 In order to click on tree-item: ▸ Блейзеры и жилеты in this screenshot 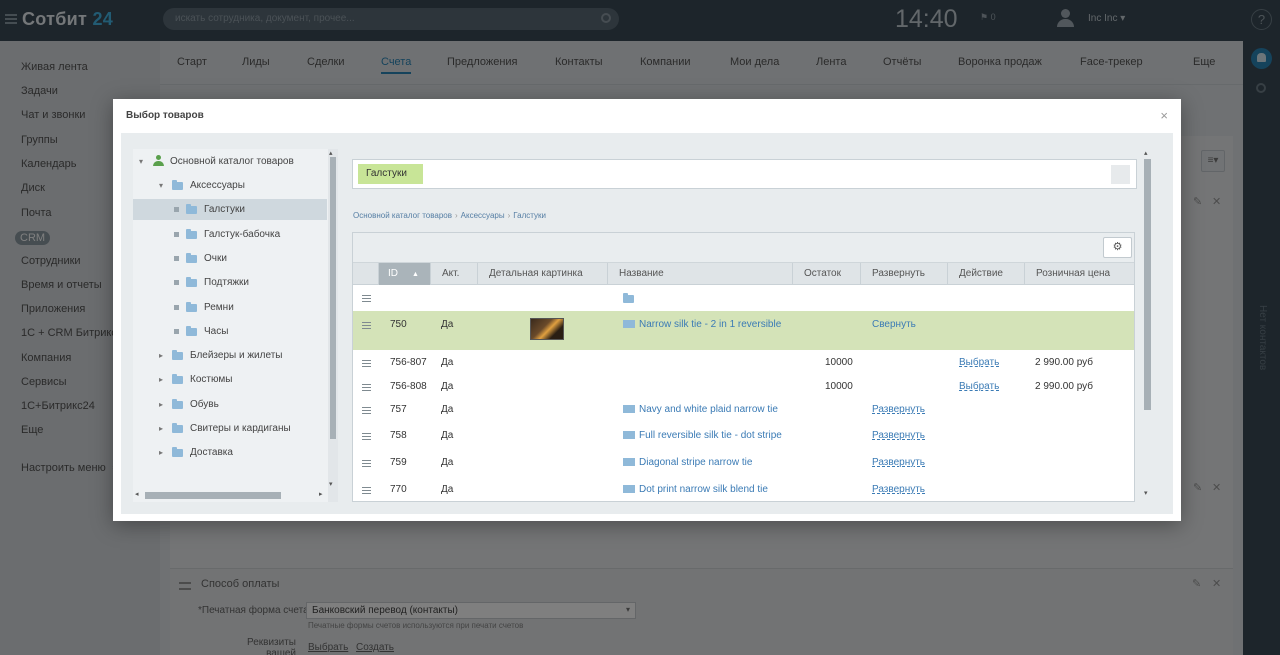, I will do `click(230, 355)`.